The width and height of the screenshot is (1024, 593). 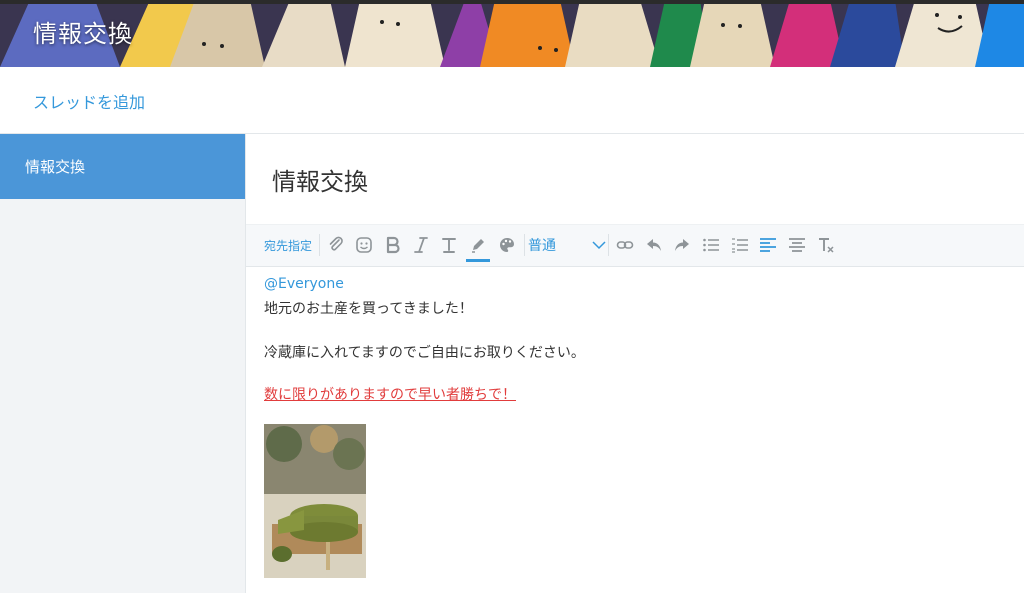 What do you see at coordinates (315, 501) in the screenshot?
I see `matcha-cake-photo` at bounding box center [315, 501].